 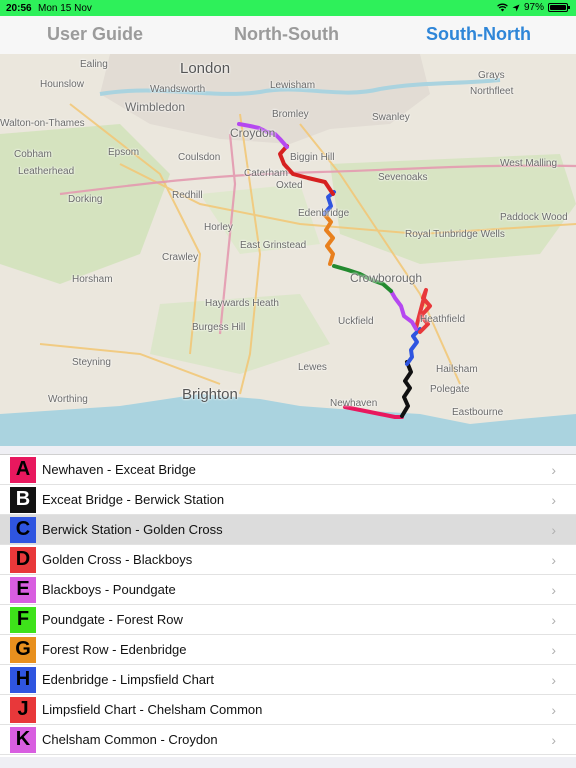 I want to click on section-label: Chelsham Common - Croydon, so click(x=130, y=739).